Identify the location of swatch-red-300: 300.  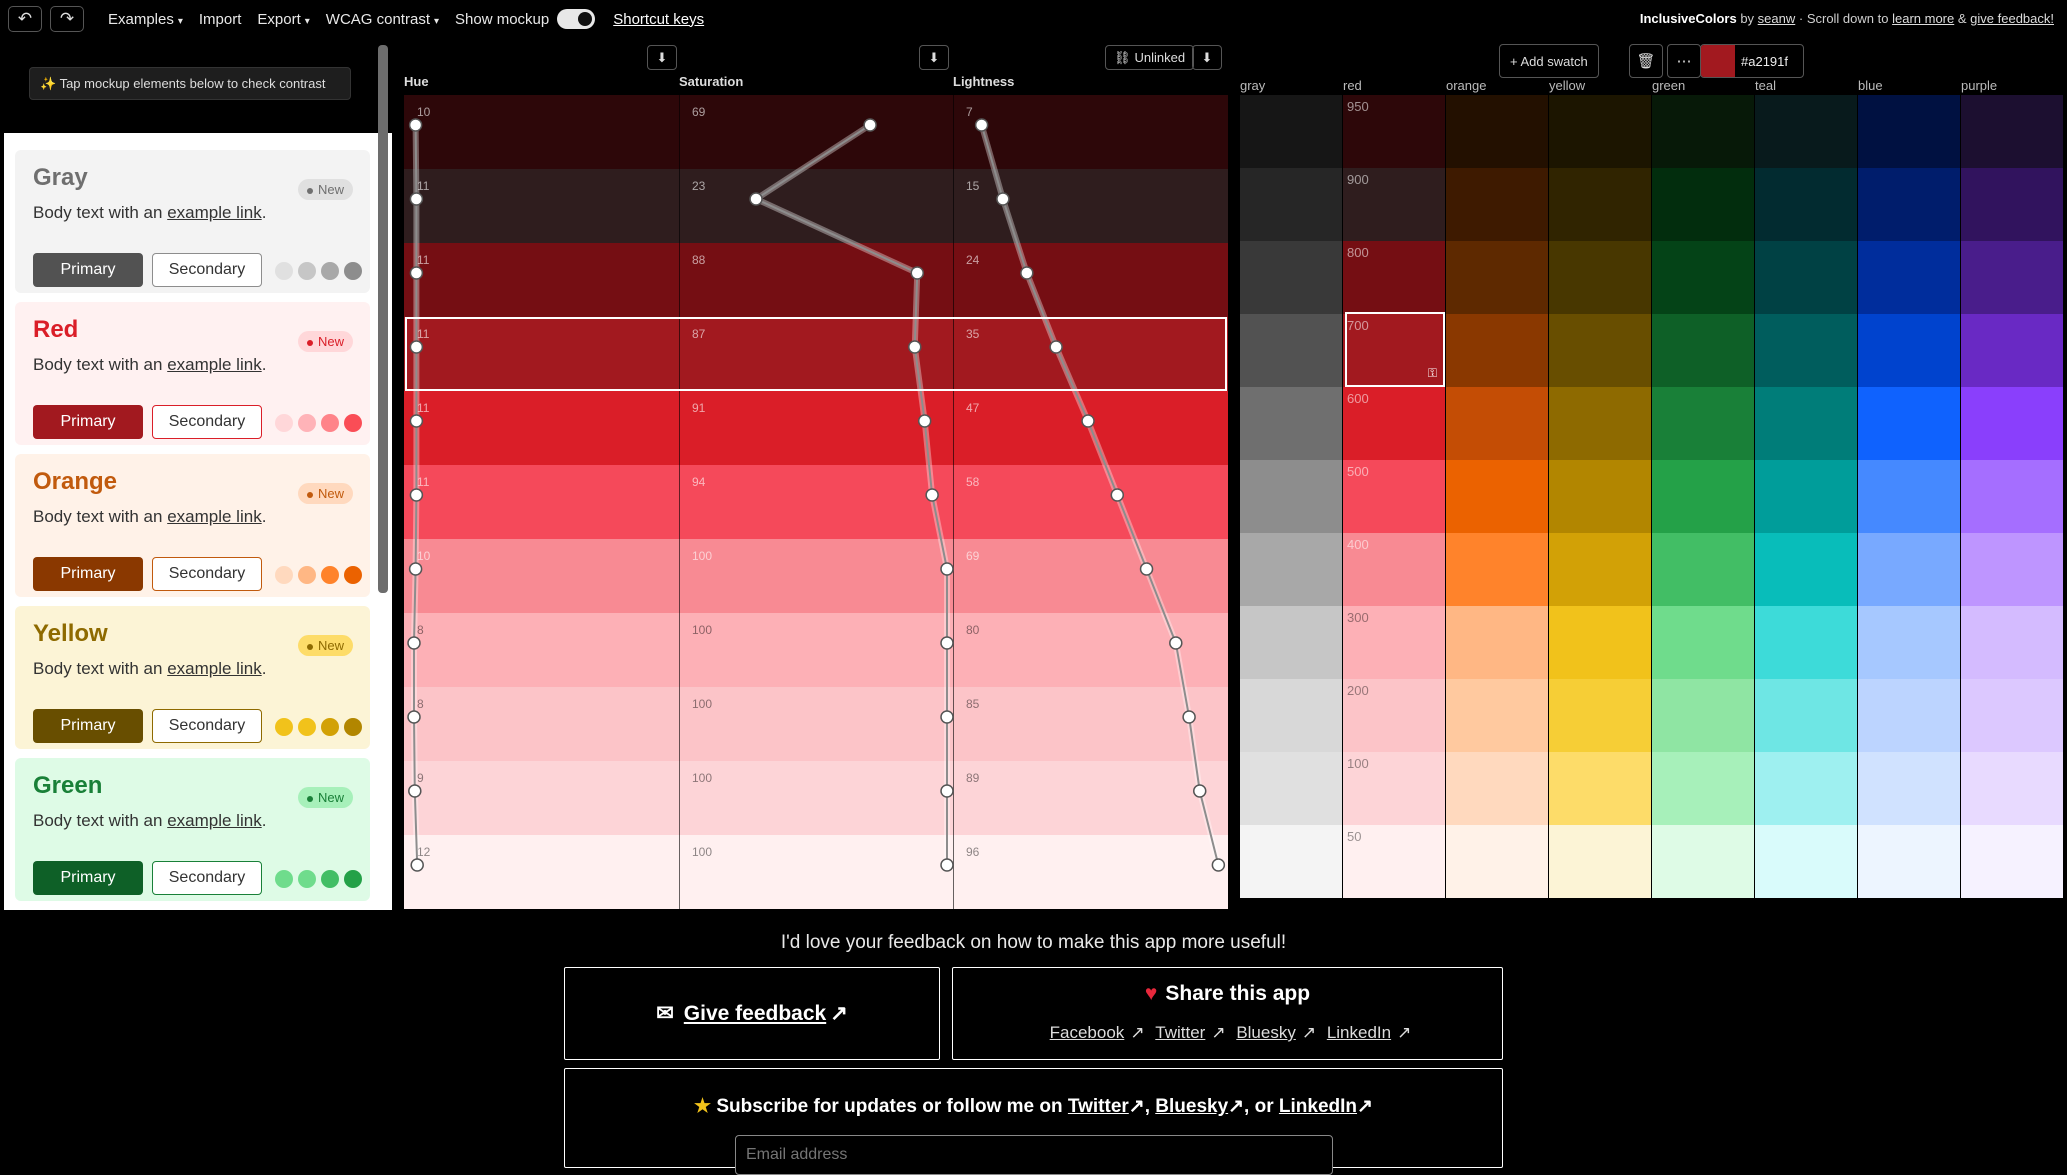
(1394, 642).